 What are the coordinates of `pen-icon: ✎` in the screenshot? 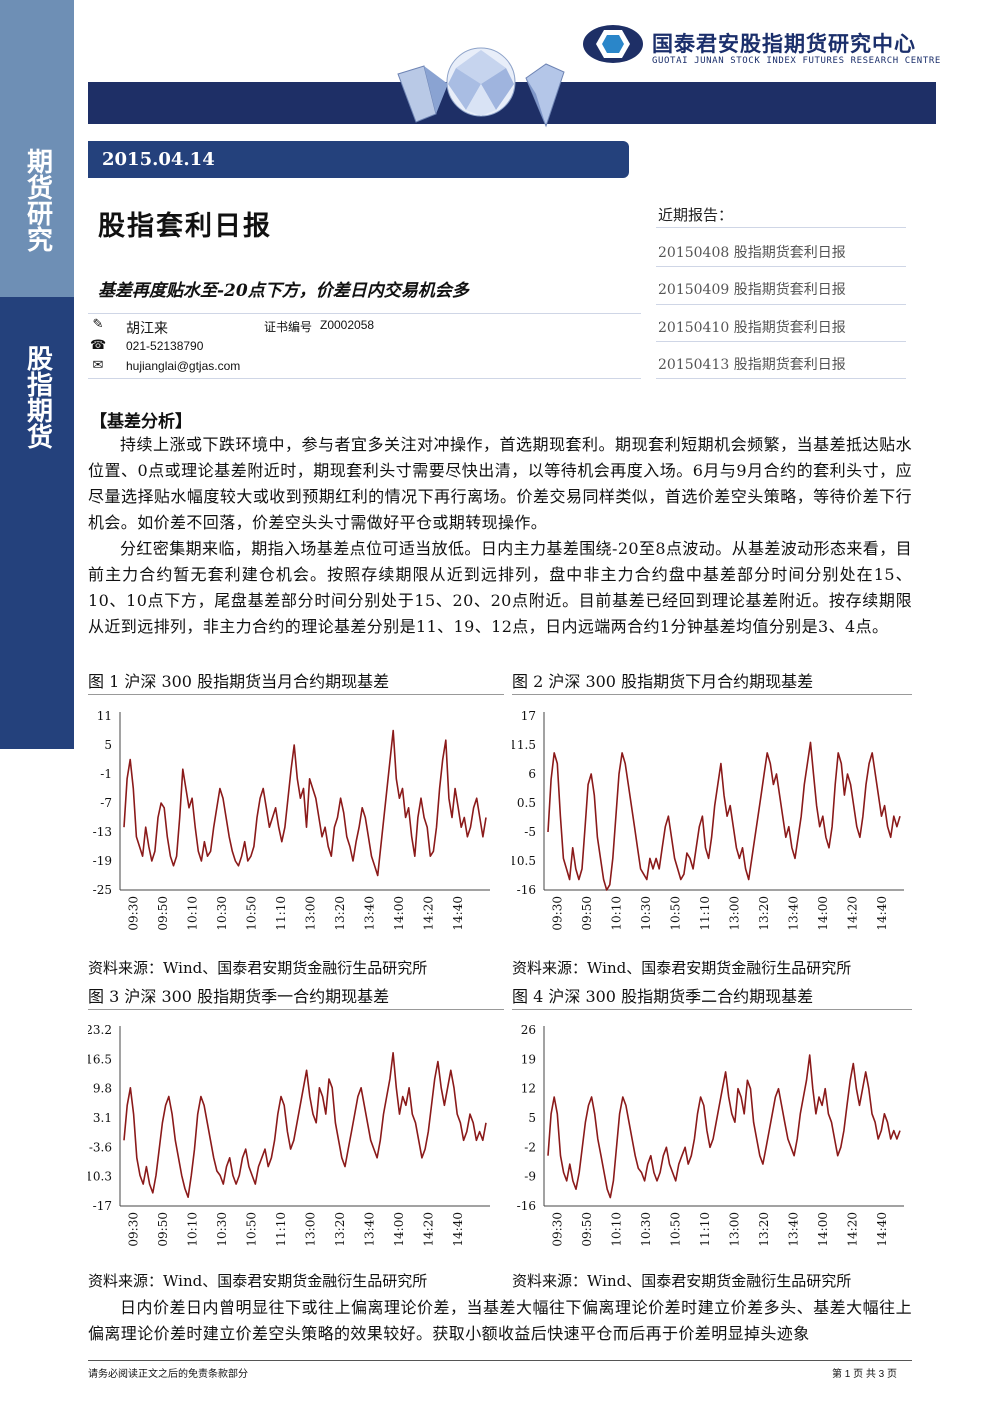 It's located at (98, 324).